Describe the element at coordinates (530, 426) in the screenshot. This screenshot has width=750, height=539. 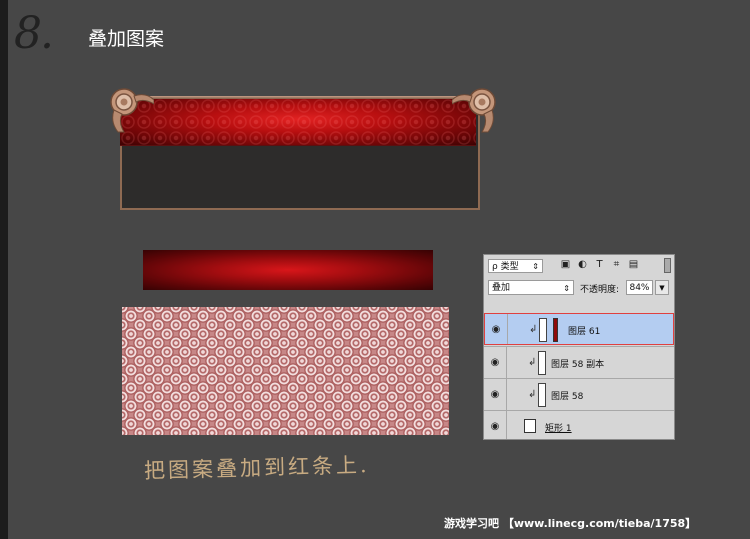
I see `shape-layer-icon` at that location.